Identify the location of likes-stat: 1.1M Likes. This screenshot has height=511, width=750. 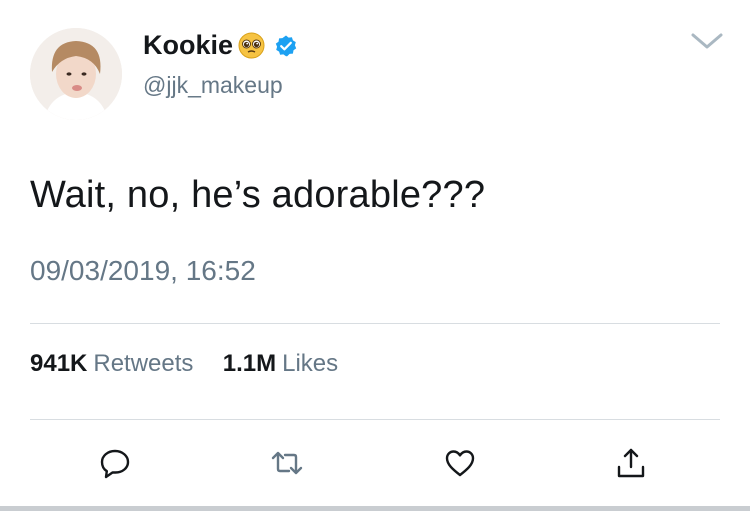
(280, 363).